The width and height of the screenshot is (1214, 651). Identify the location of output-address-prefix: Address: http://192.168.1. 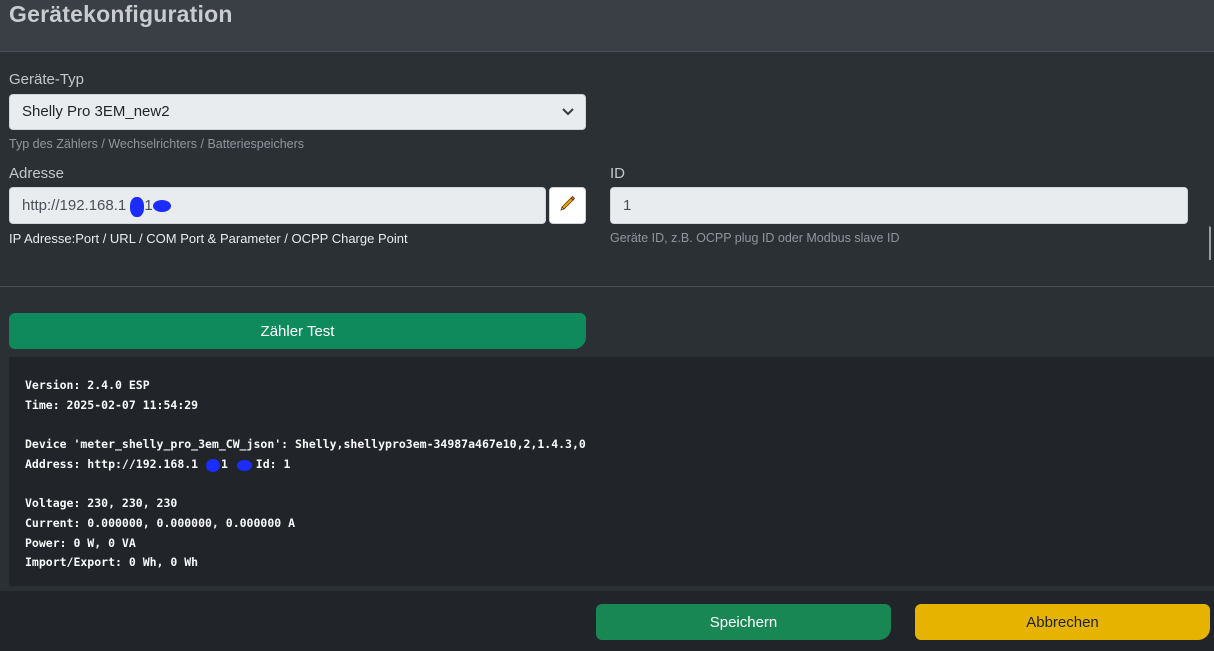
(112, 463).